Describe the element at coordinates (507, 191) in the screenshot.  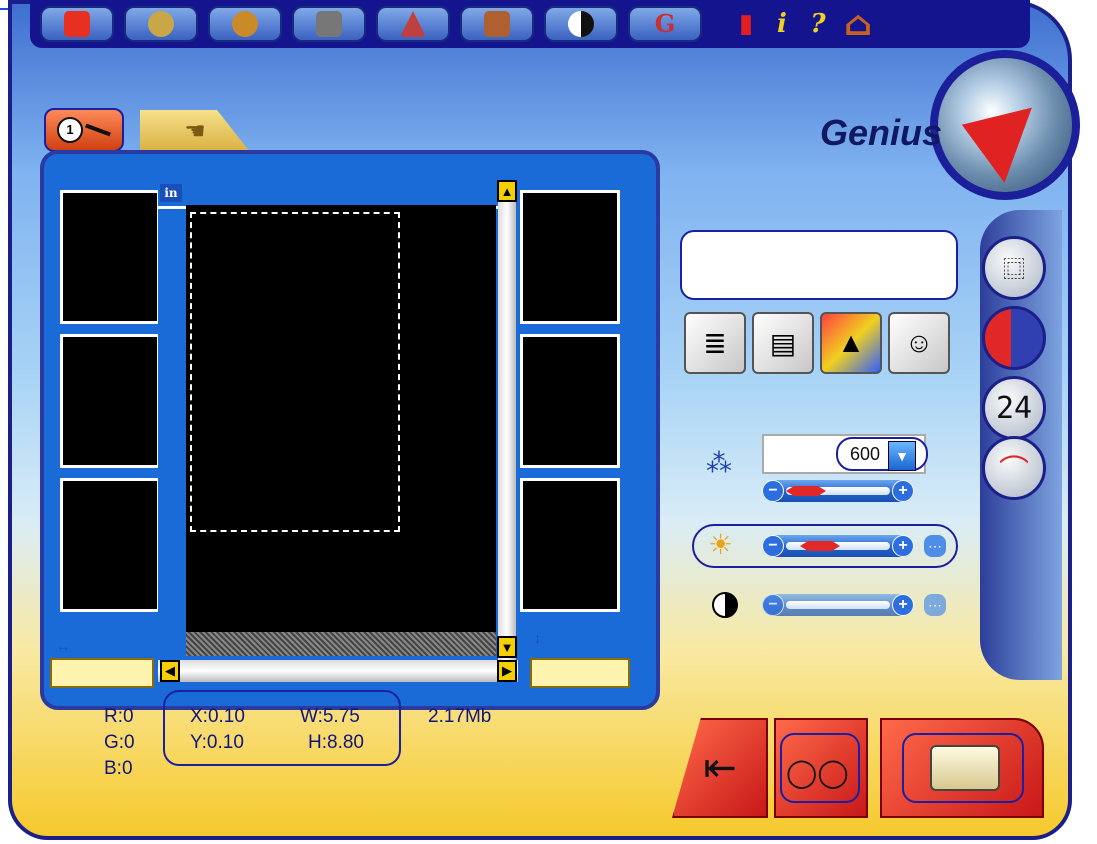
I see `scroll-up-button: ▲` at that location.